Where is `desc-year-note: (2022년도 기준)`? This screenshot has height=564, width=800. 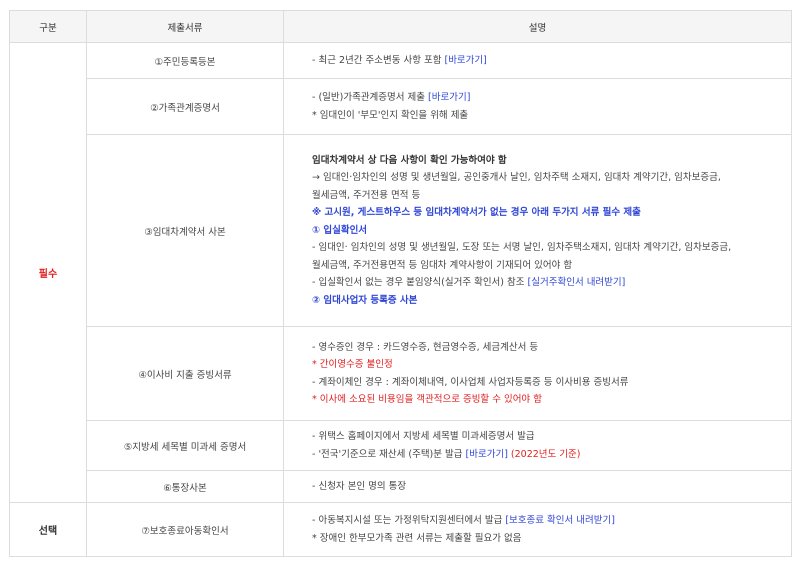 desc-year-note: (2022년도 기준) is located at coordinates (544, 454).